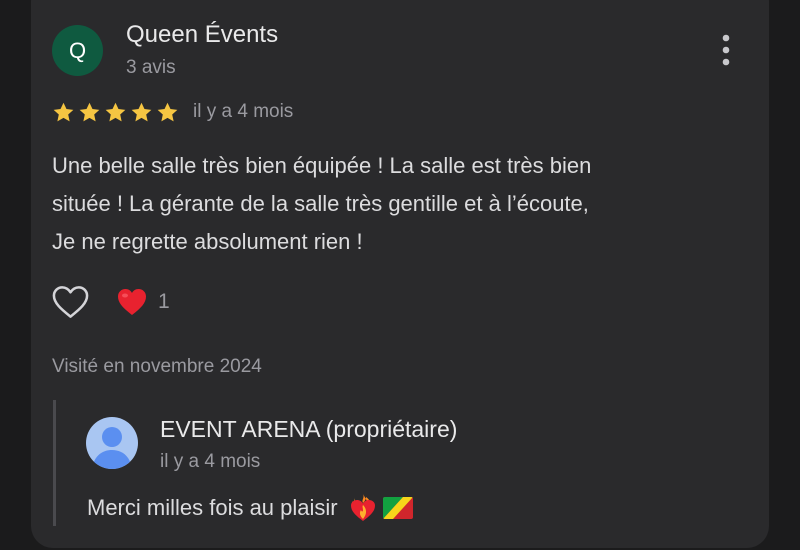 The width and height of the screenshot is (800, 550). I want to click on owner-avatar, so click(112, 443).